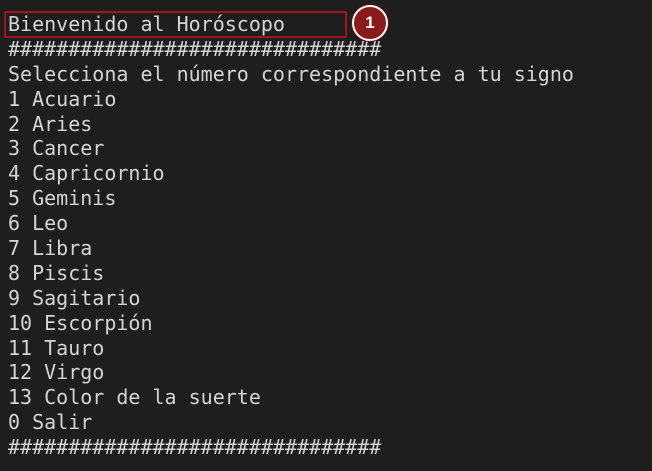 The width and height of the screenshot is (652, 471). Describe the element at coordinates (62, 198) in the screenshot. I see `menu-option-geminis: 5 Geminis` at that location.